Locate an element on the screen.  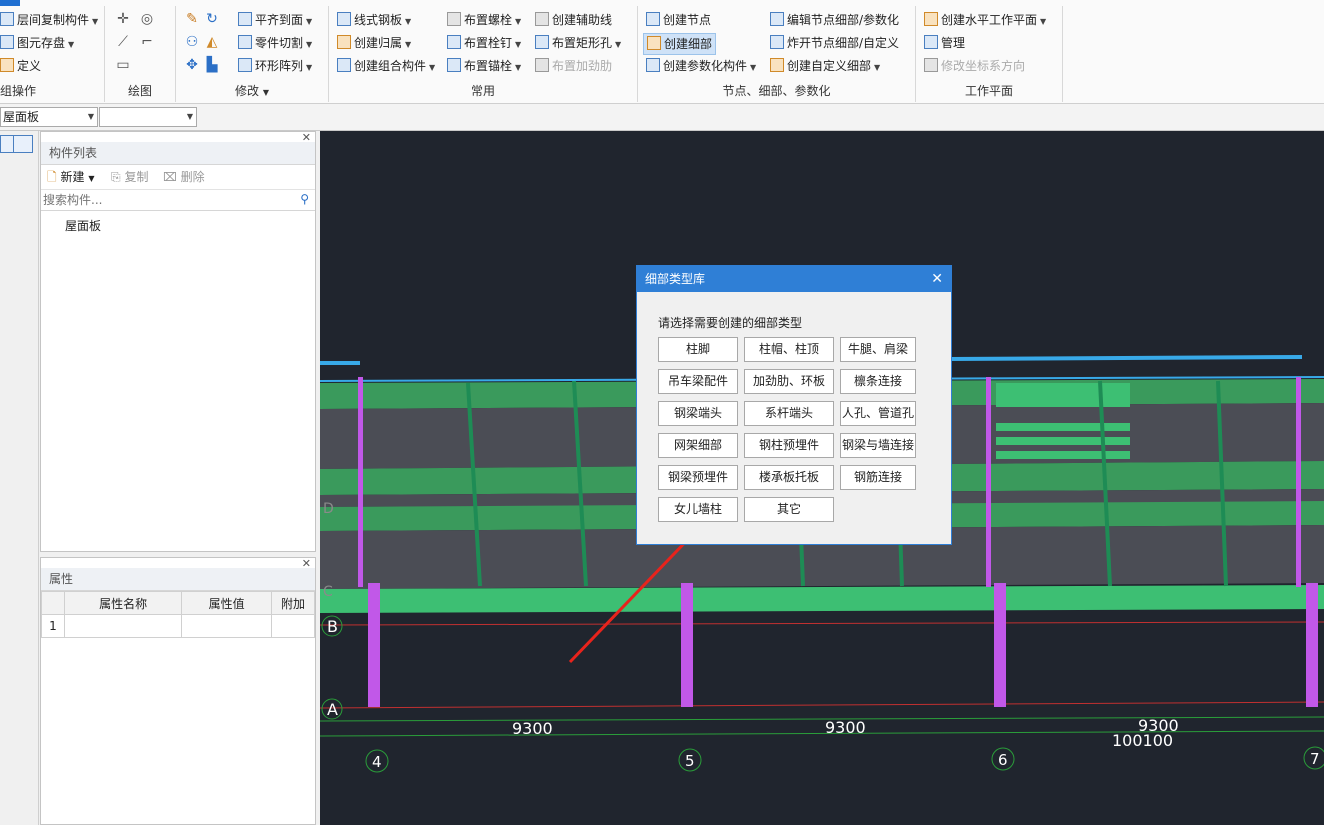
panel-title: 属性 is located at coordinates (178, 579).